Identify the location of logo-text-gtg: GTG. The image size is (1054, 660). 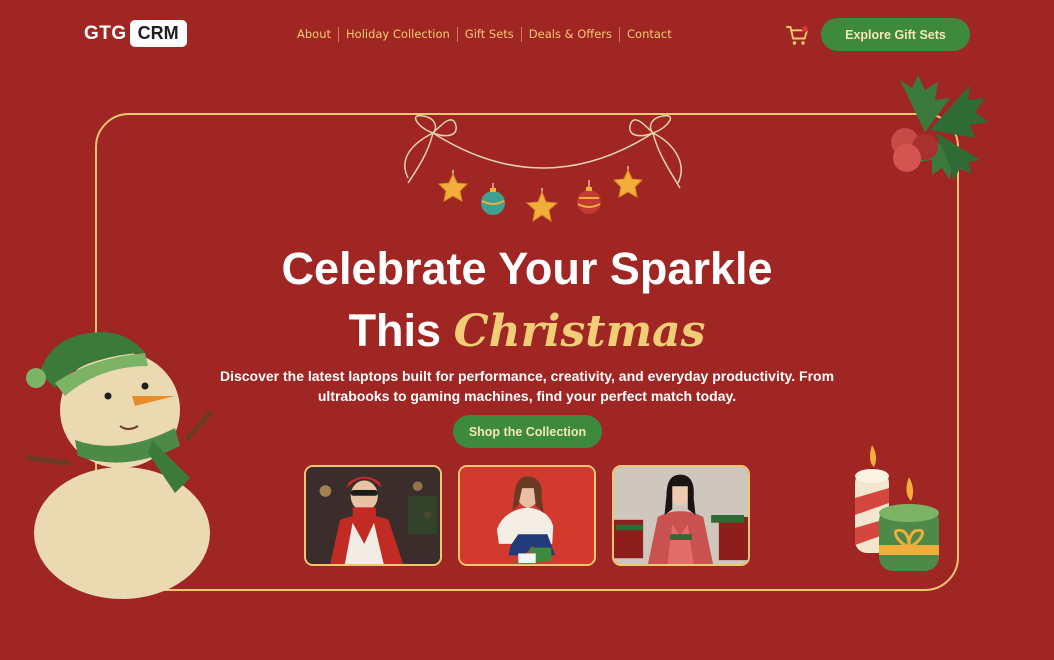
(105, 33).